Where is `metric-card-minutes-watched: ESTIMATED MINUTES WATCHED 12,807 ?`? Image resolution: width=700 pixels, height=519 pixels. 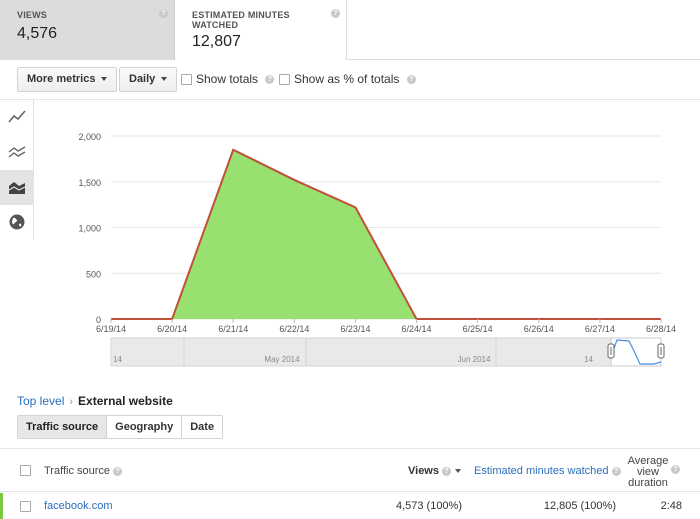
metric-card-minutes-watched: ESTIMATED MINUTES WATCHED 12,807 ? is located at coordinates (261, 30).